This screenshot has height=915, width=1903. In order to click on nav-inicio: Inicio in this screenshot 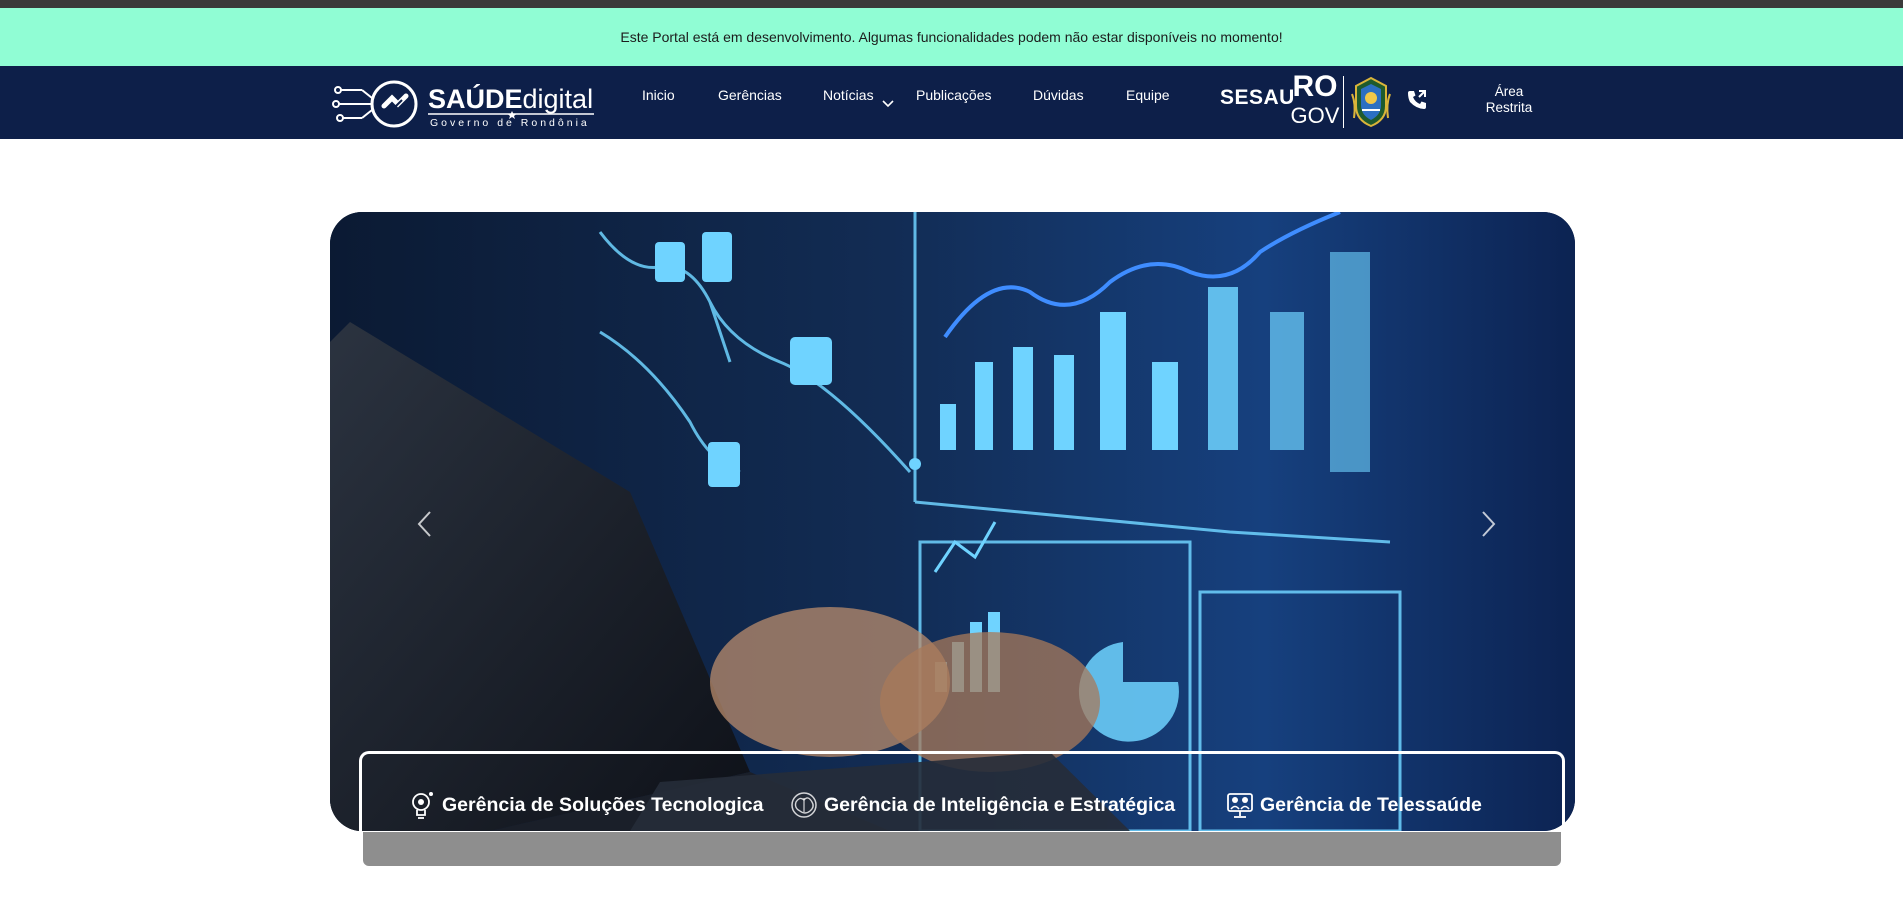, I will do `click(658, 95)`.